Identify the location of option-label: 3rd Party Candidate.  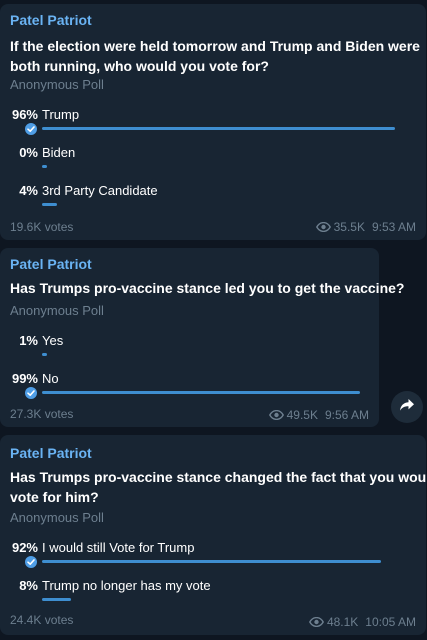
(100, 190).